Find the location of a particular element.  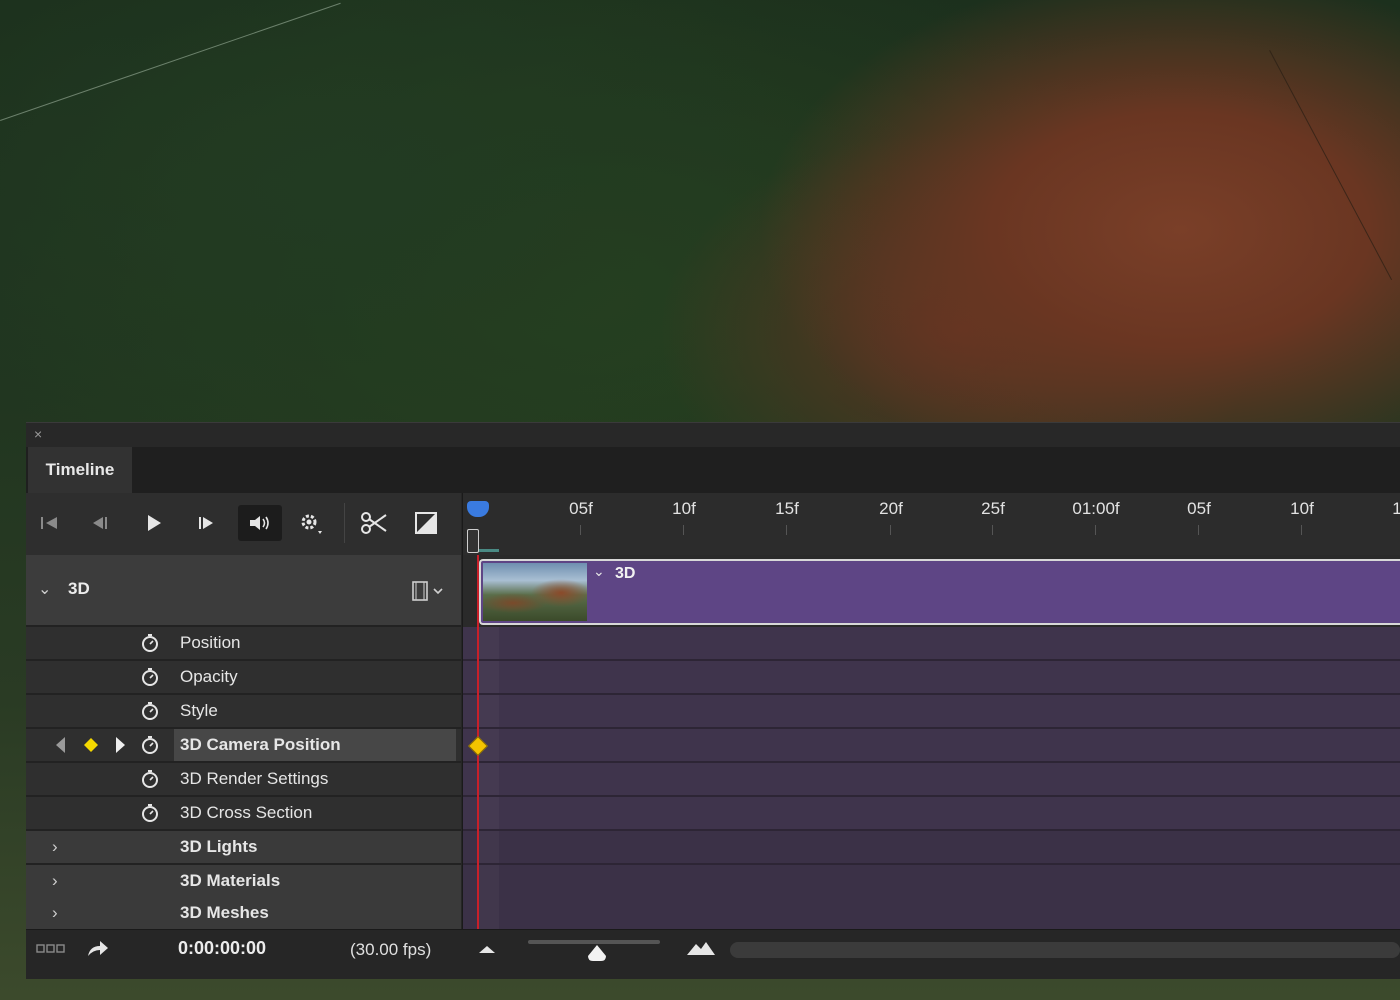

layer-clip-3d: ⌄ 3D is located at coordinates (939, 592).